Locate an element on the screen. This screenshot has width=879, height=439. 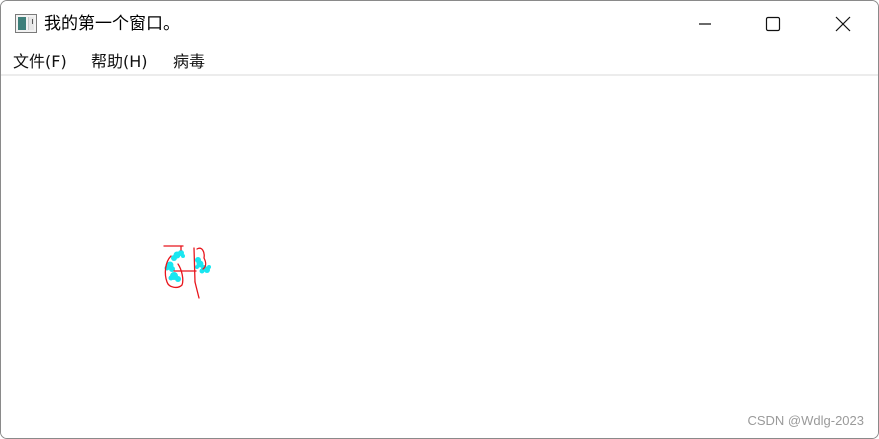
menu-item-help: 帮助(H) is located at coordinates (119, 62).